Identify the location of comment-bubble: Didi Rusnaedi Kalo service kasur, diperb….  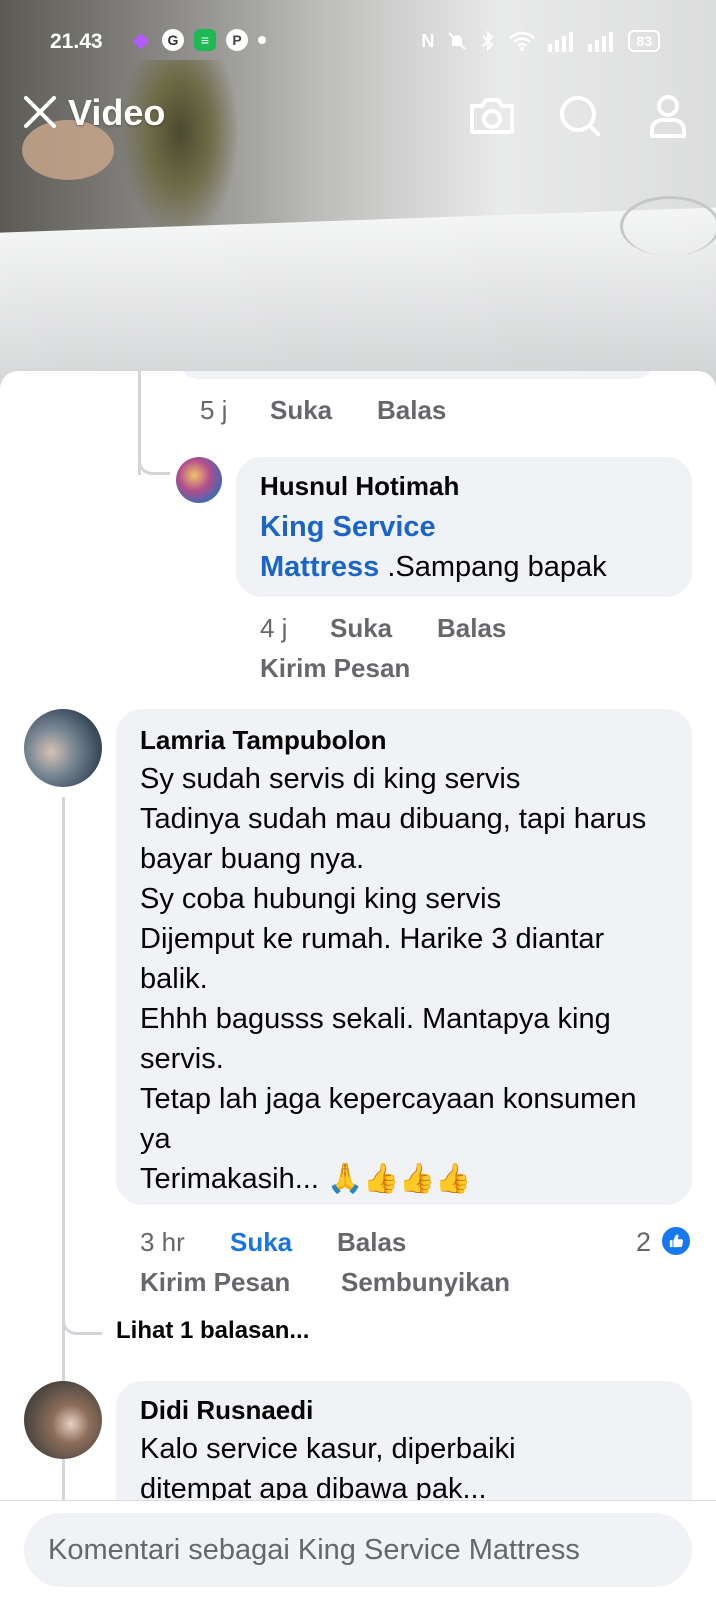
(404, 1441).